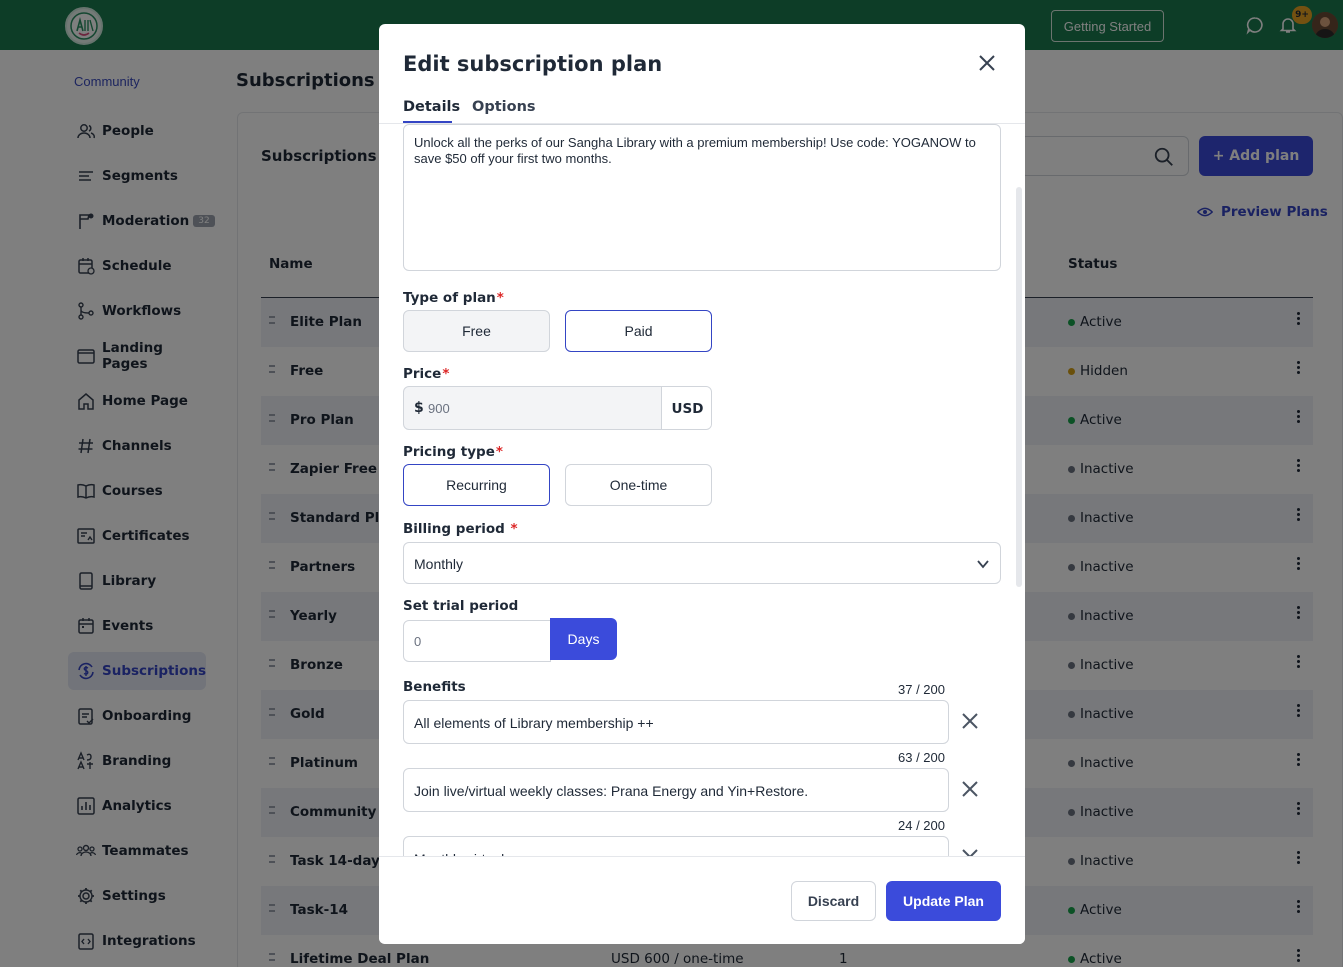 The image size is (1343, 967). Describe the element at coordinates (454, 529) in the screenshot. I see `billing-period-text: Billing period` at that location.